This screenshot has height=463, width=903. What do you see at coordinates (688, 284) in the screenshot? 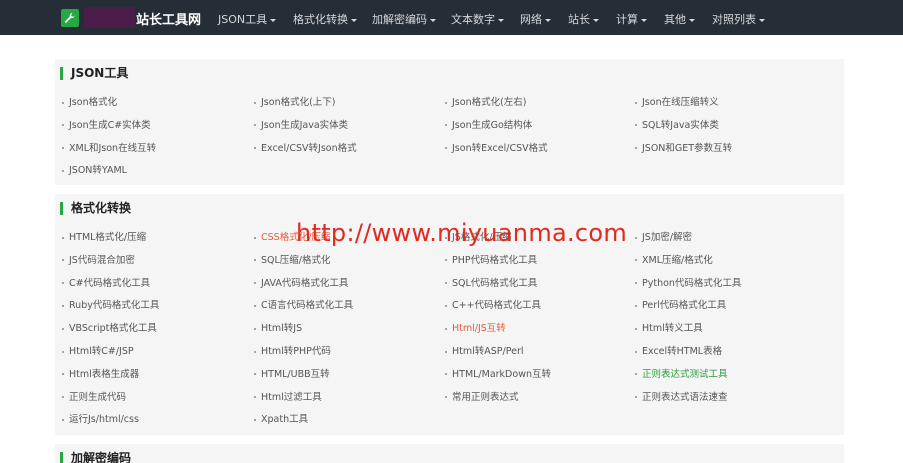
I see `tool-link: Python代码格式化工具` at bounding box center [688, 284].